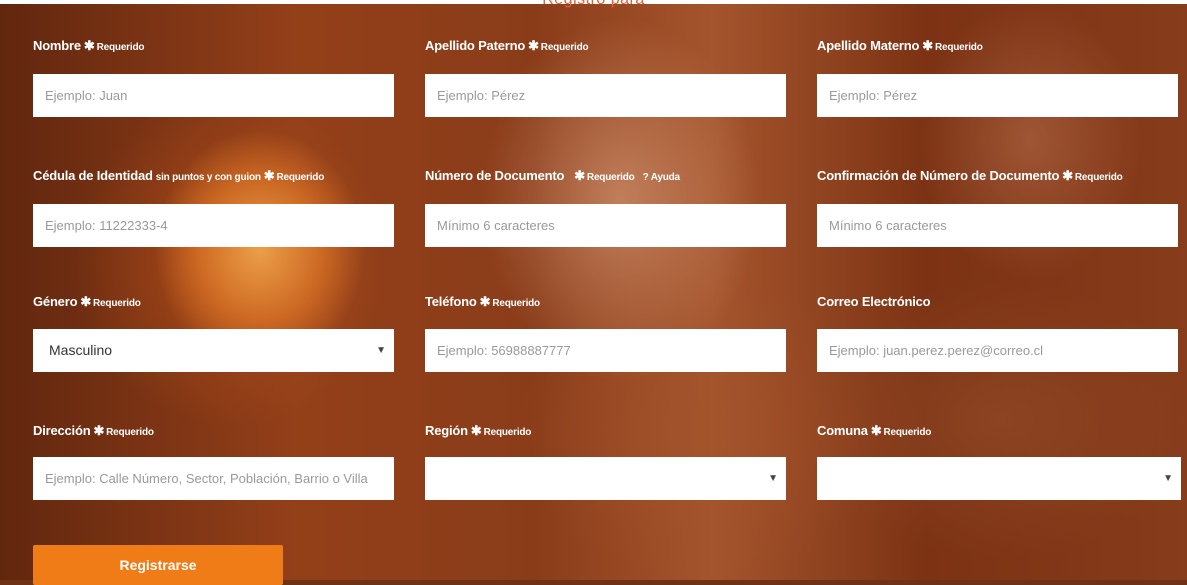 This screenshot has height=585, width=1187. What do you see at coordinates (997, 95) in the screenshot?
I see `apellido-materno-input` at bounding box center [997, 95].